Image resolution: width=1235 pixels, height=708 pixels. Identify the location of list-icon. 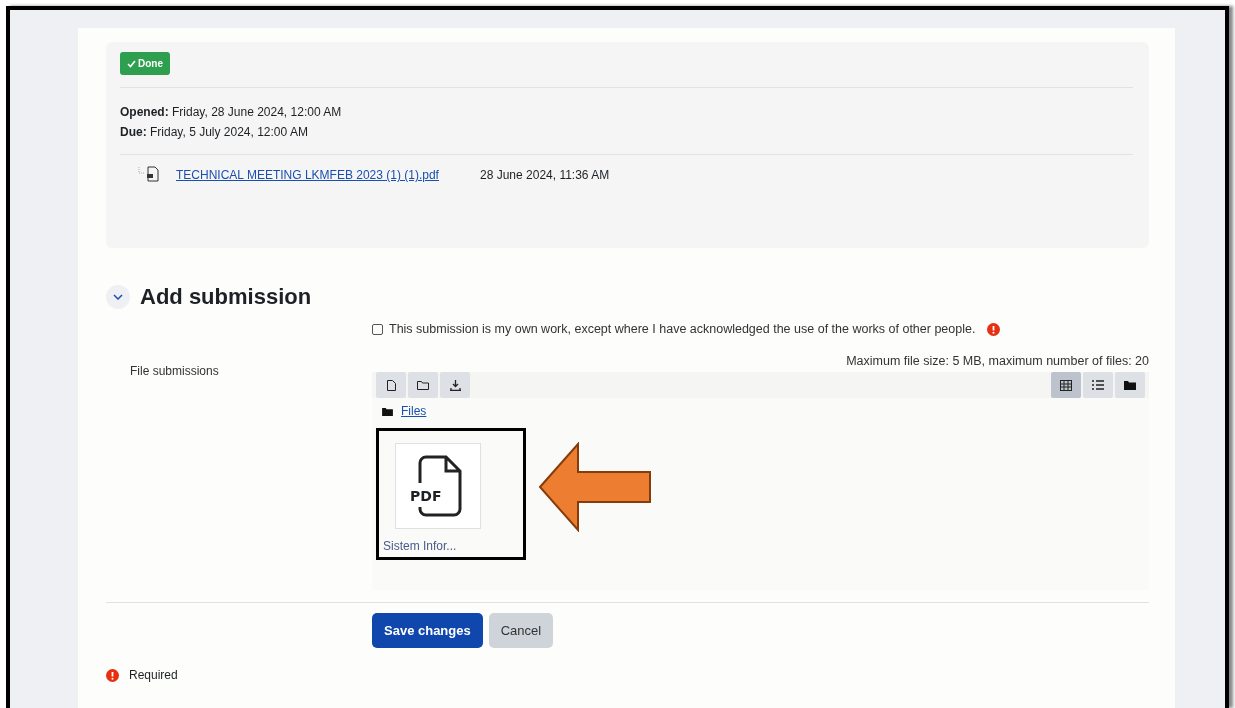
(1098, 385).